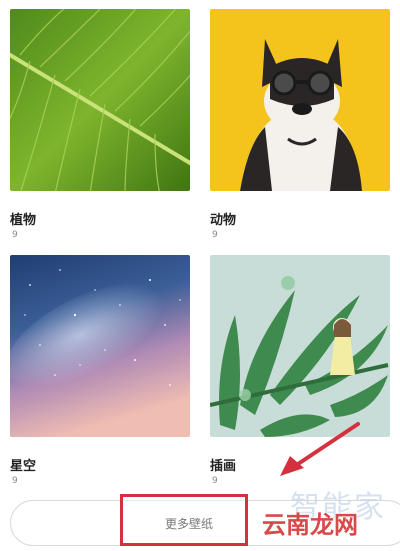  What do you see at coordinates (189, 523) in the screenshot?
I see `more-wallpapers-button: 更多壁纸` at bounding box center [189, 523].